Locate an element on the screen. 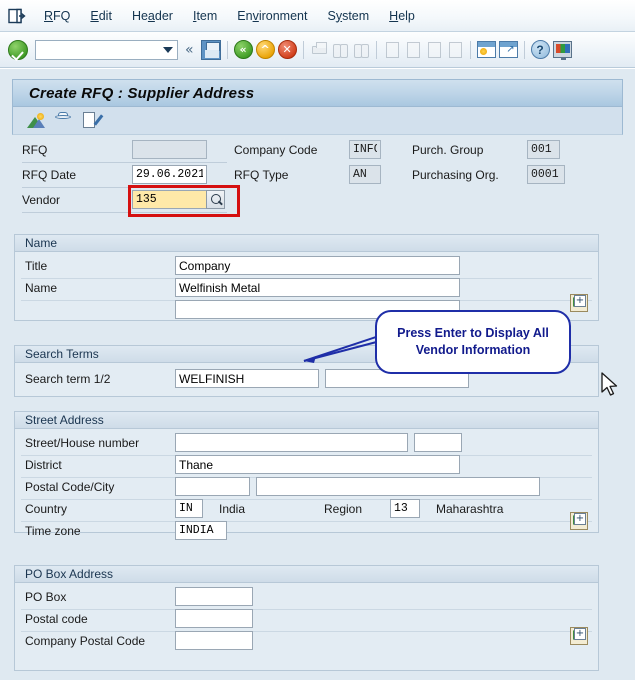 This screenshot has width=635, height=680. field-label-company-postal-code: Company Postal Code is located at coordinates (85, 640).